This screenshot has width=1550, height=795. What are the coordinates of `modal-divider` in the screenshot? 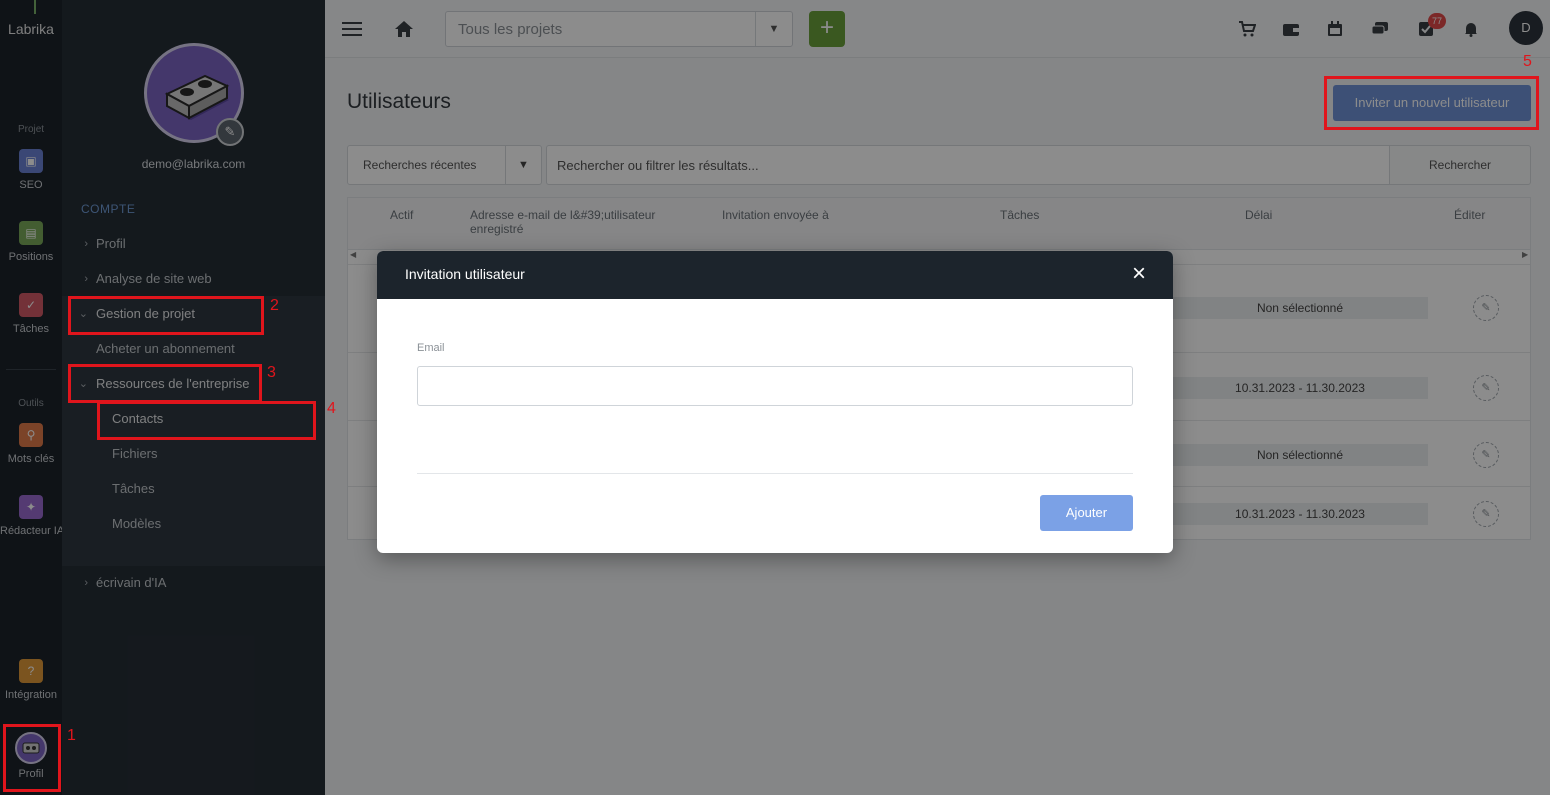 It's located at (775, 473).